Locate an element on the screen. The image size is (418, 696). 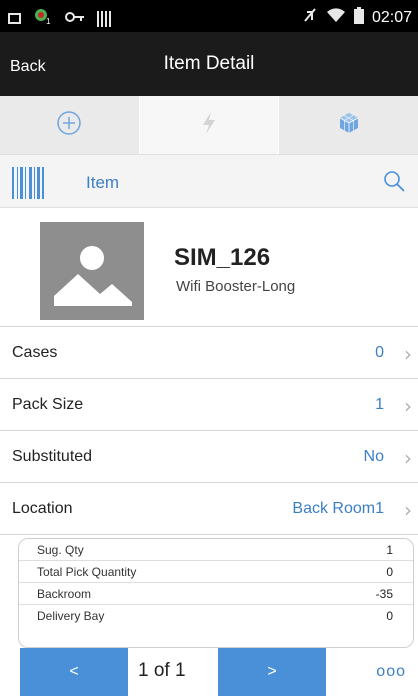
tab-add is located at coordinates (69, 125).